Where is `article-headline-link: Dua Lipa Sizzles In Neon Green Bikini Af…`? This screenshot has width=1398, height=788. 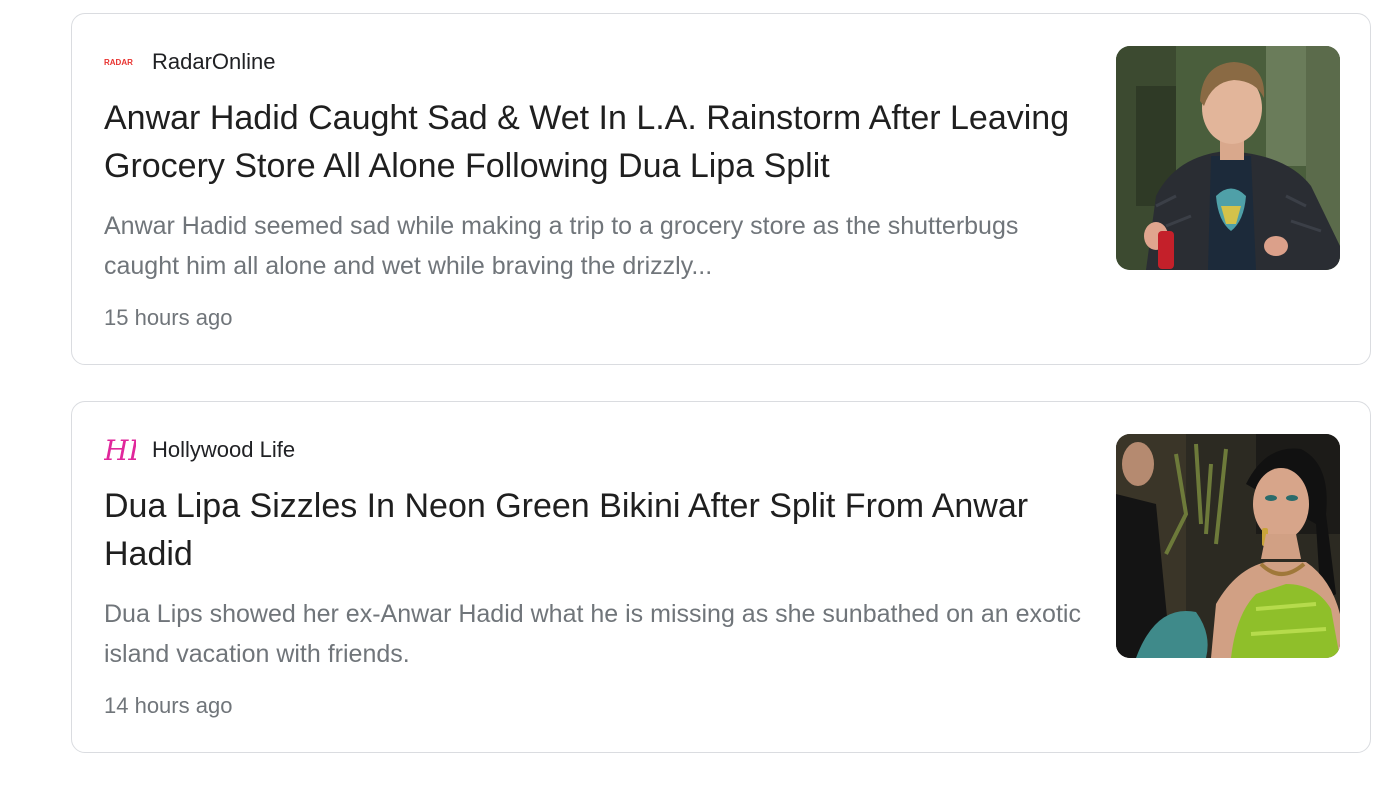 article-headline-link: Dua Lipa Sizzles In Neon Green Bikini Af… is located at coordinates (599, 530).